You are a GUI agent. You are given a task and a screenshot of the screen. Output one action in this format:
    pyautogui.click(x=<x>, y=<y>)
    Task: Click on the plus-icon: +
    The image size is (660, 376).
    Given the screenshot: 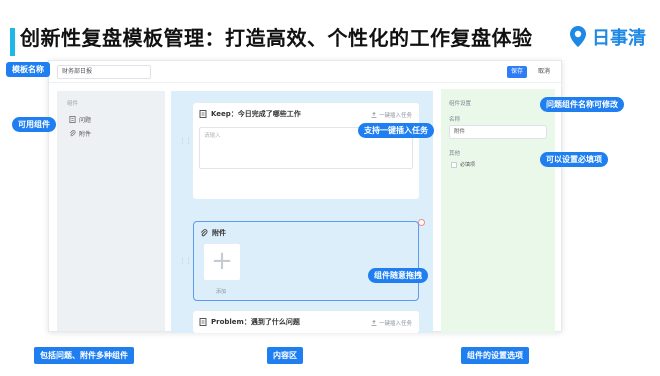 What is the action you would take?
    pyautogui.click(x=222, y=261)
    